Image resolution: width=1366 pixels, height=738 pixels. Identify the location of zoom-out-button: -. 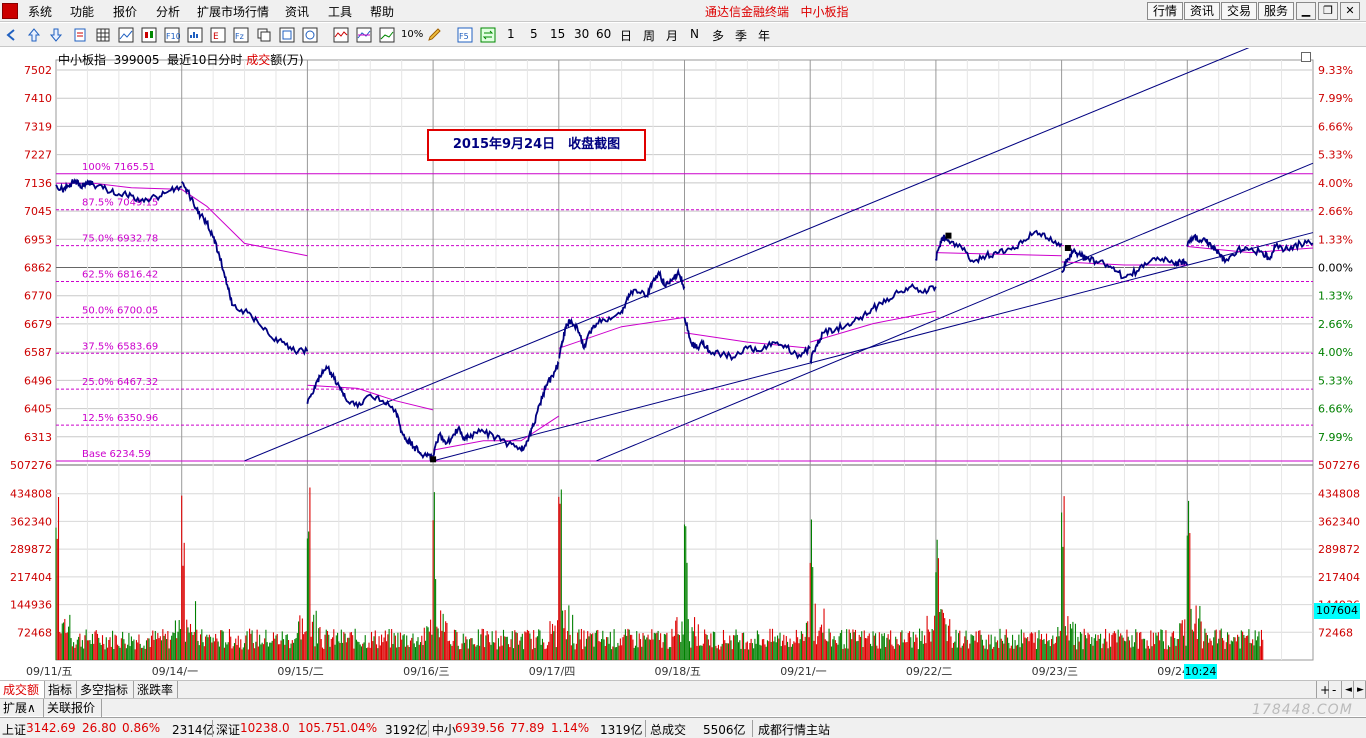
(1335, 690).